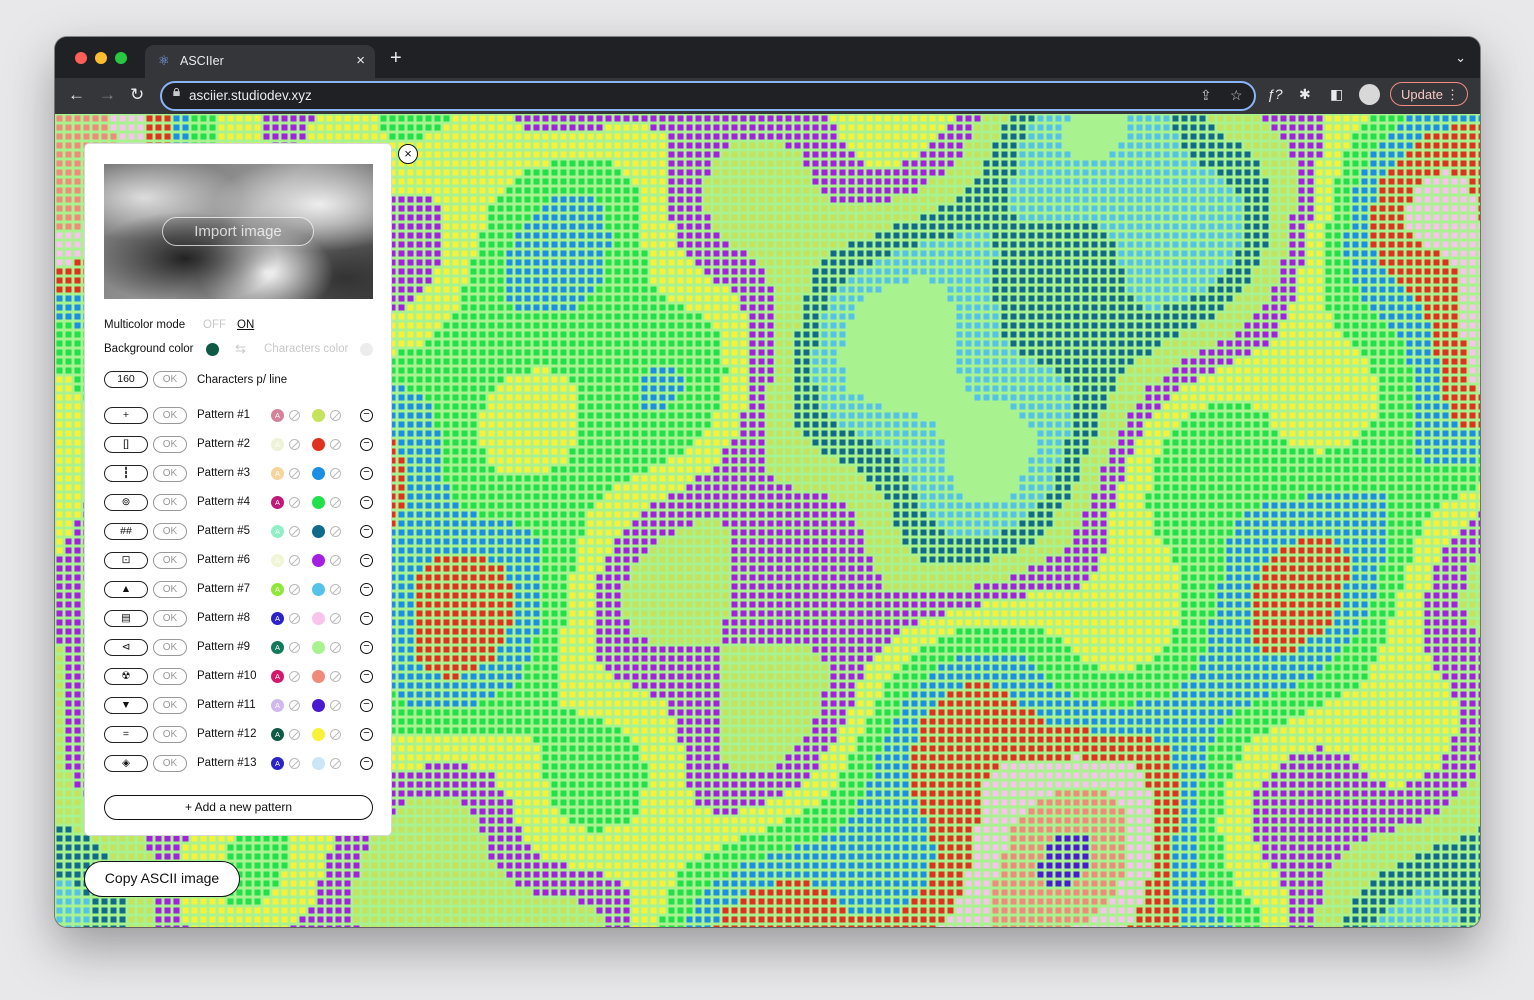 This screenshot has width=1534, height=1000. I want to click on reload-icon: ↻, so click(137, 95).